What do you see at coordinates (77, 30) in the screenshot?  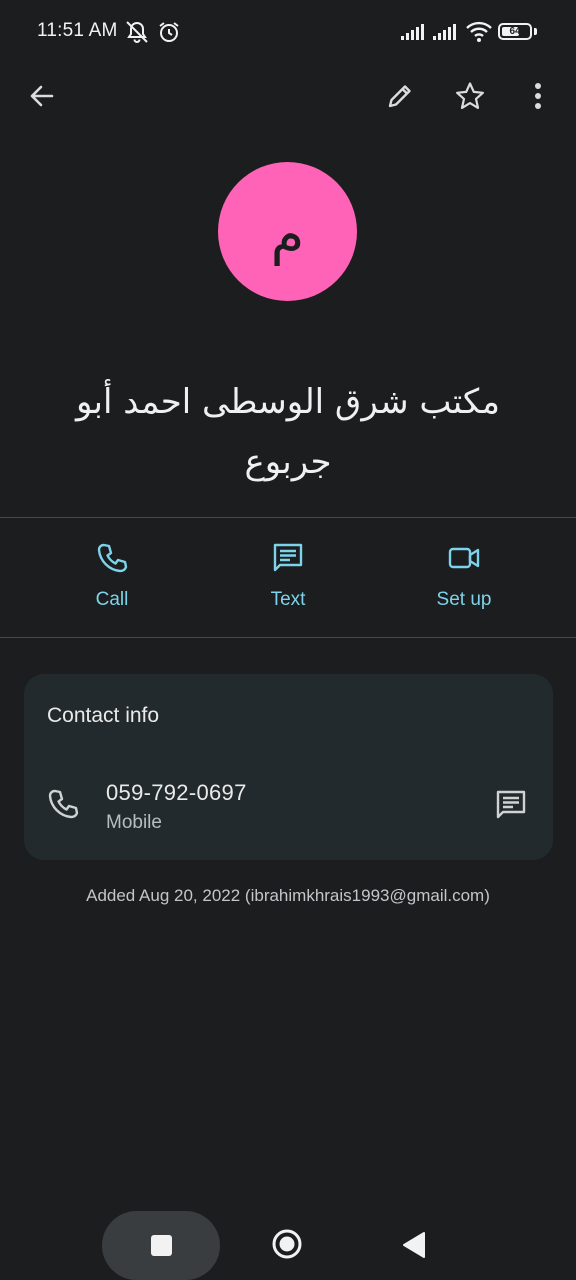 I see `status-time: 11:51 AM` at bounding box center [77, 30].